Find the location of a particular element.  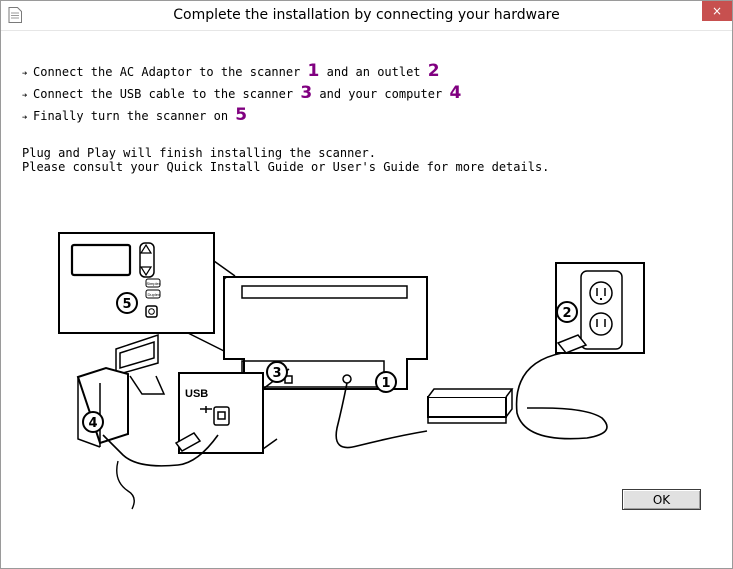

ok-button: OK is located at coordinates (661, 499).